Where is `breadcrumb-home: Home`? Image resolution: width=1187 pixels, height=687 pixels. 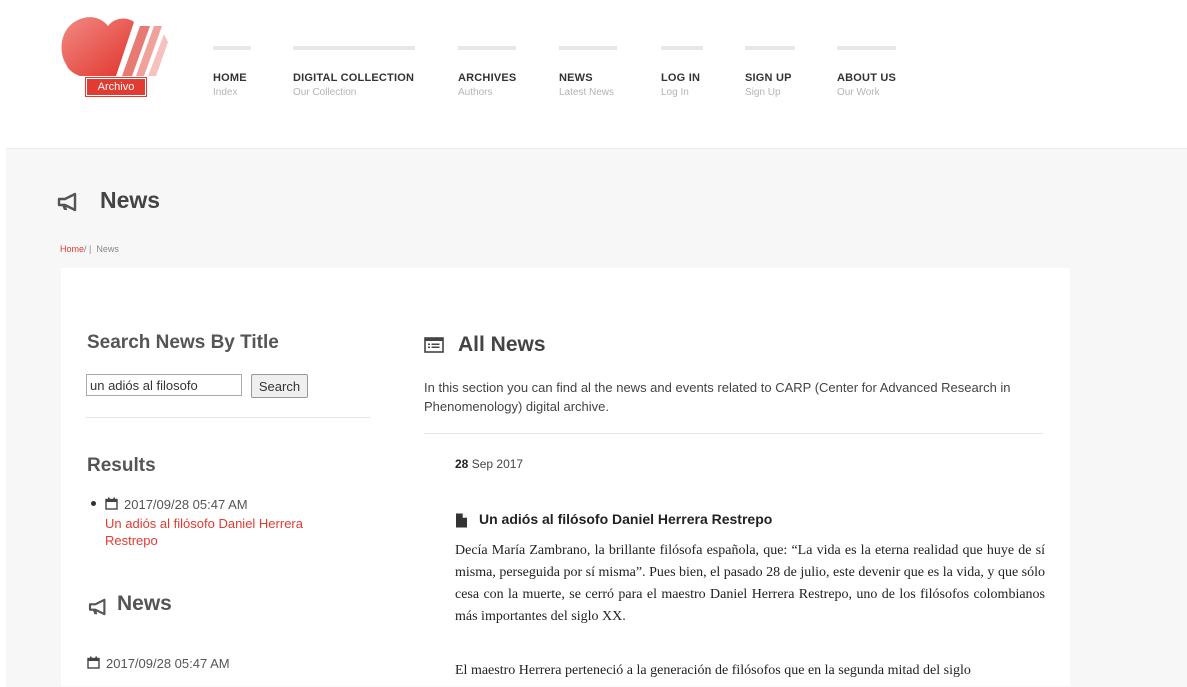 breadcrumb-home: Home is located at coordinates (72, 249).